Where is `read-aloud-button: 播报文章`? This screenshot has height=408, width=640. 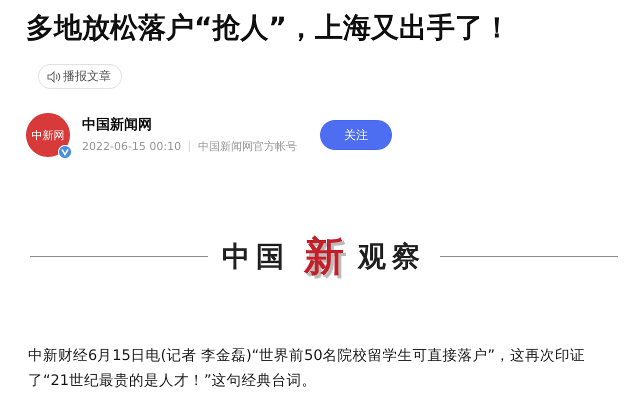 read-aloud-button: 播报文章 is located at coordinates (80, 76).